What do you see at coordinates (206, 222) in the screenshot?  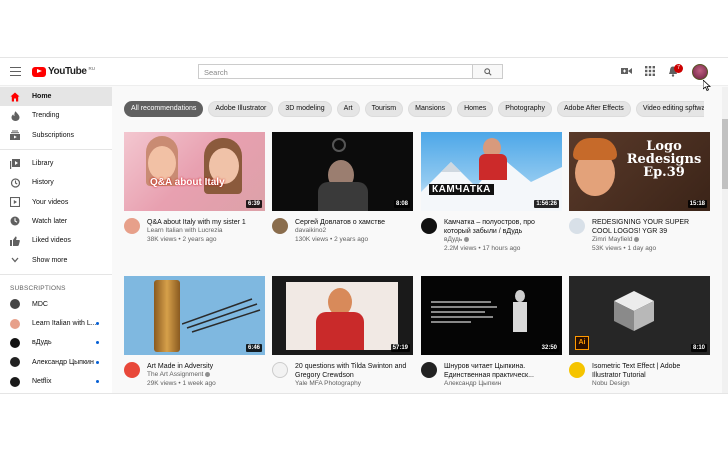 I see `video-title: Q&A about Italy with my sister 1` at bounding box center [206, 222].